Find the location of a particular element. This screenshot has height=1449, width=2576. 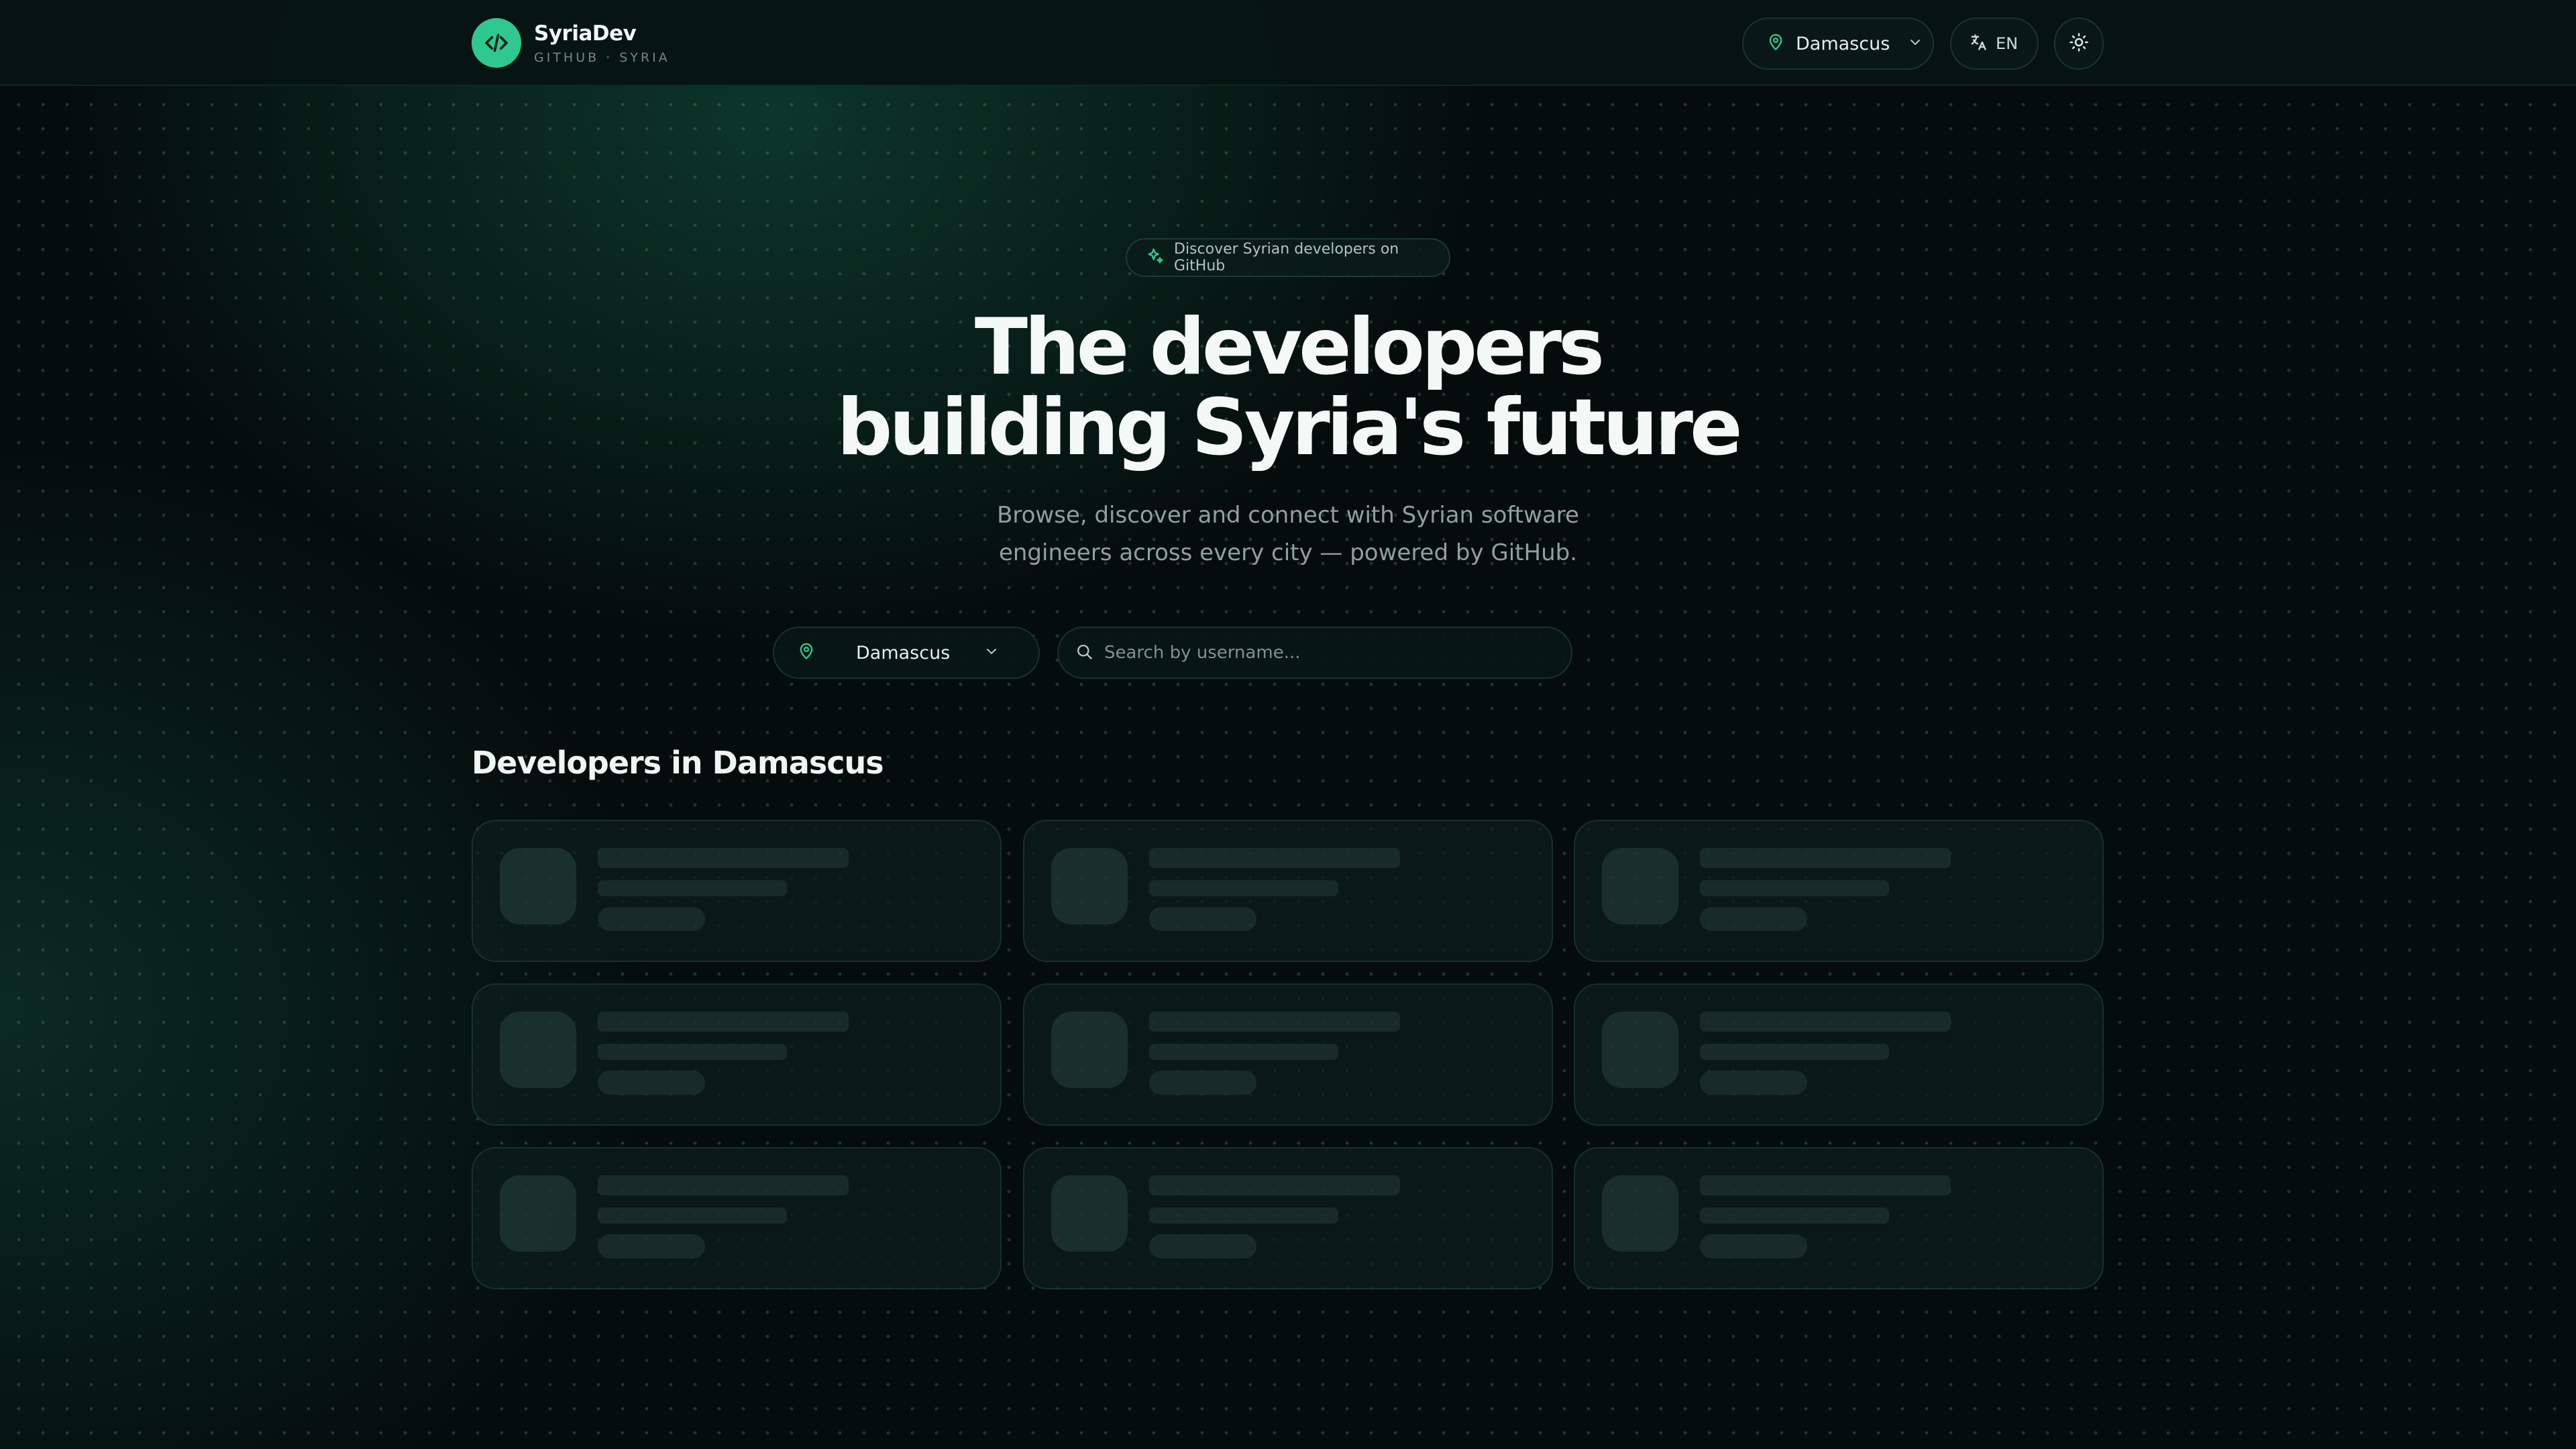

top-navbar: SyriaDev GITHUB · SYRIA Damascus EN is located at coordinates (1288, 43).